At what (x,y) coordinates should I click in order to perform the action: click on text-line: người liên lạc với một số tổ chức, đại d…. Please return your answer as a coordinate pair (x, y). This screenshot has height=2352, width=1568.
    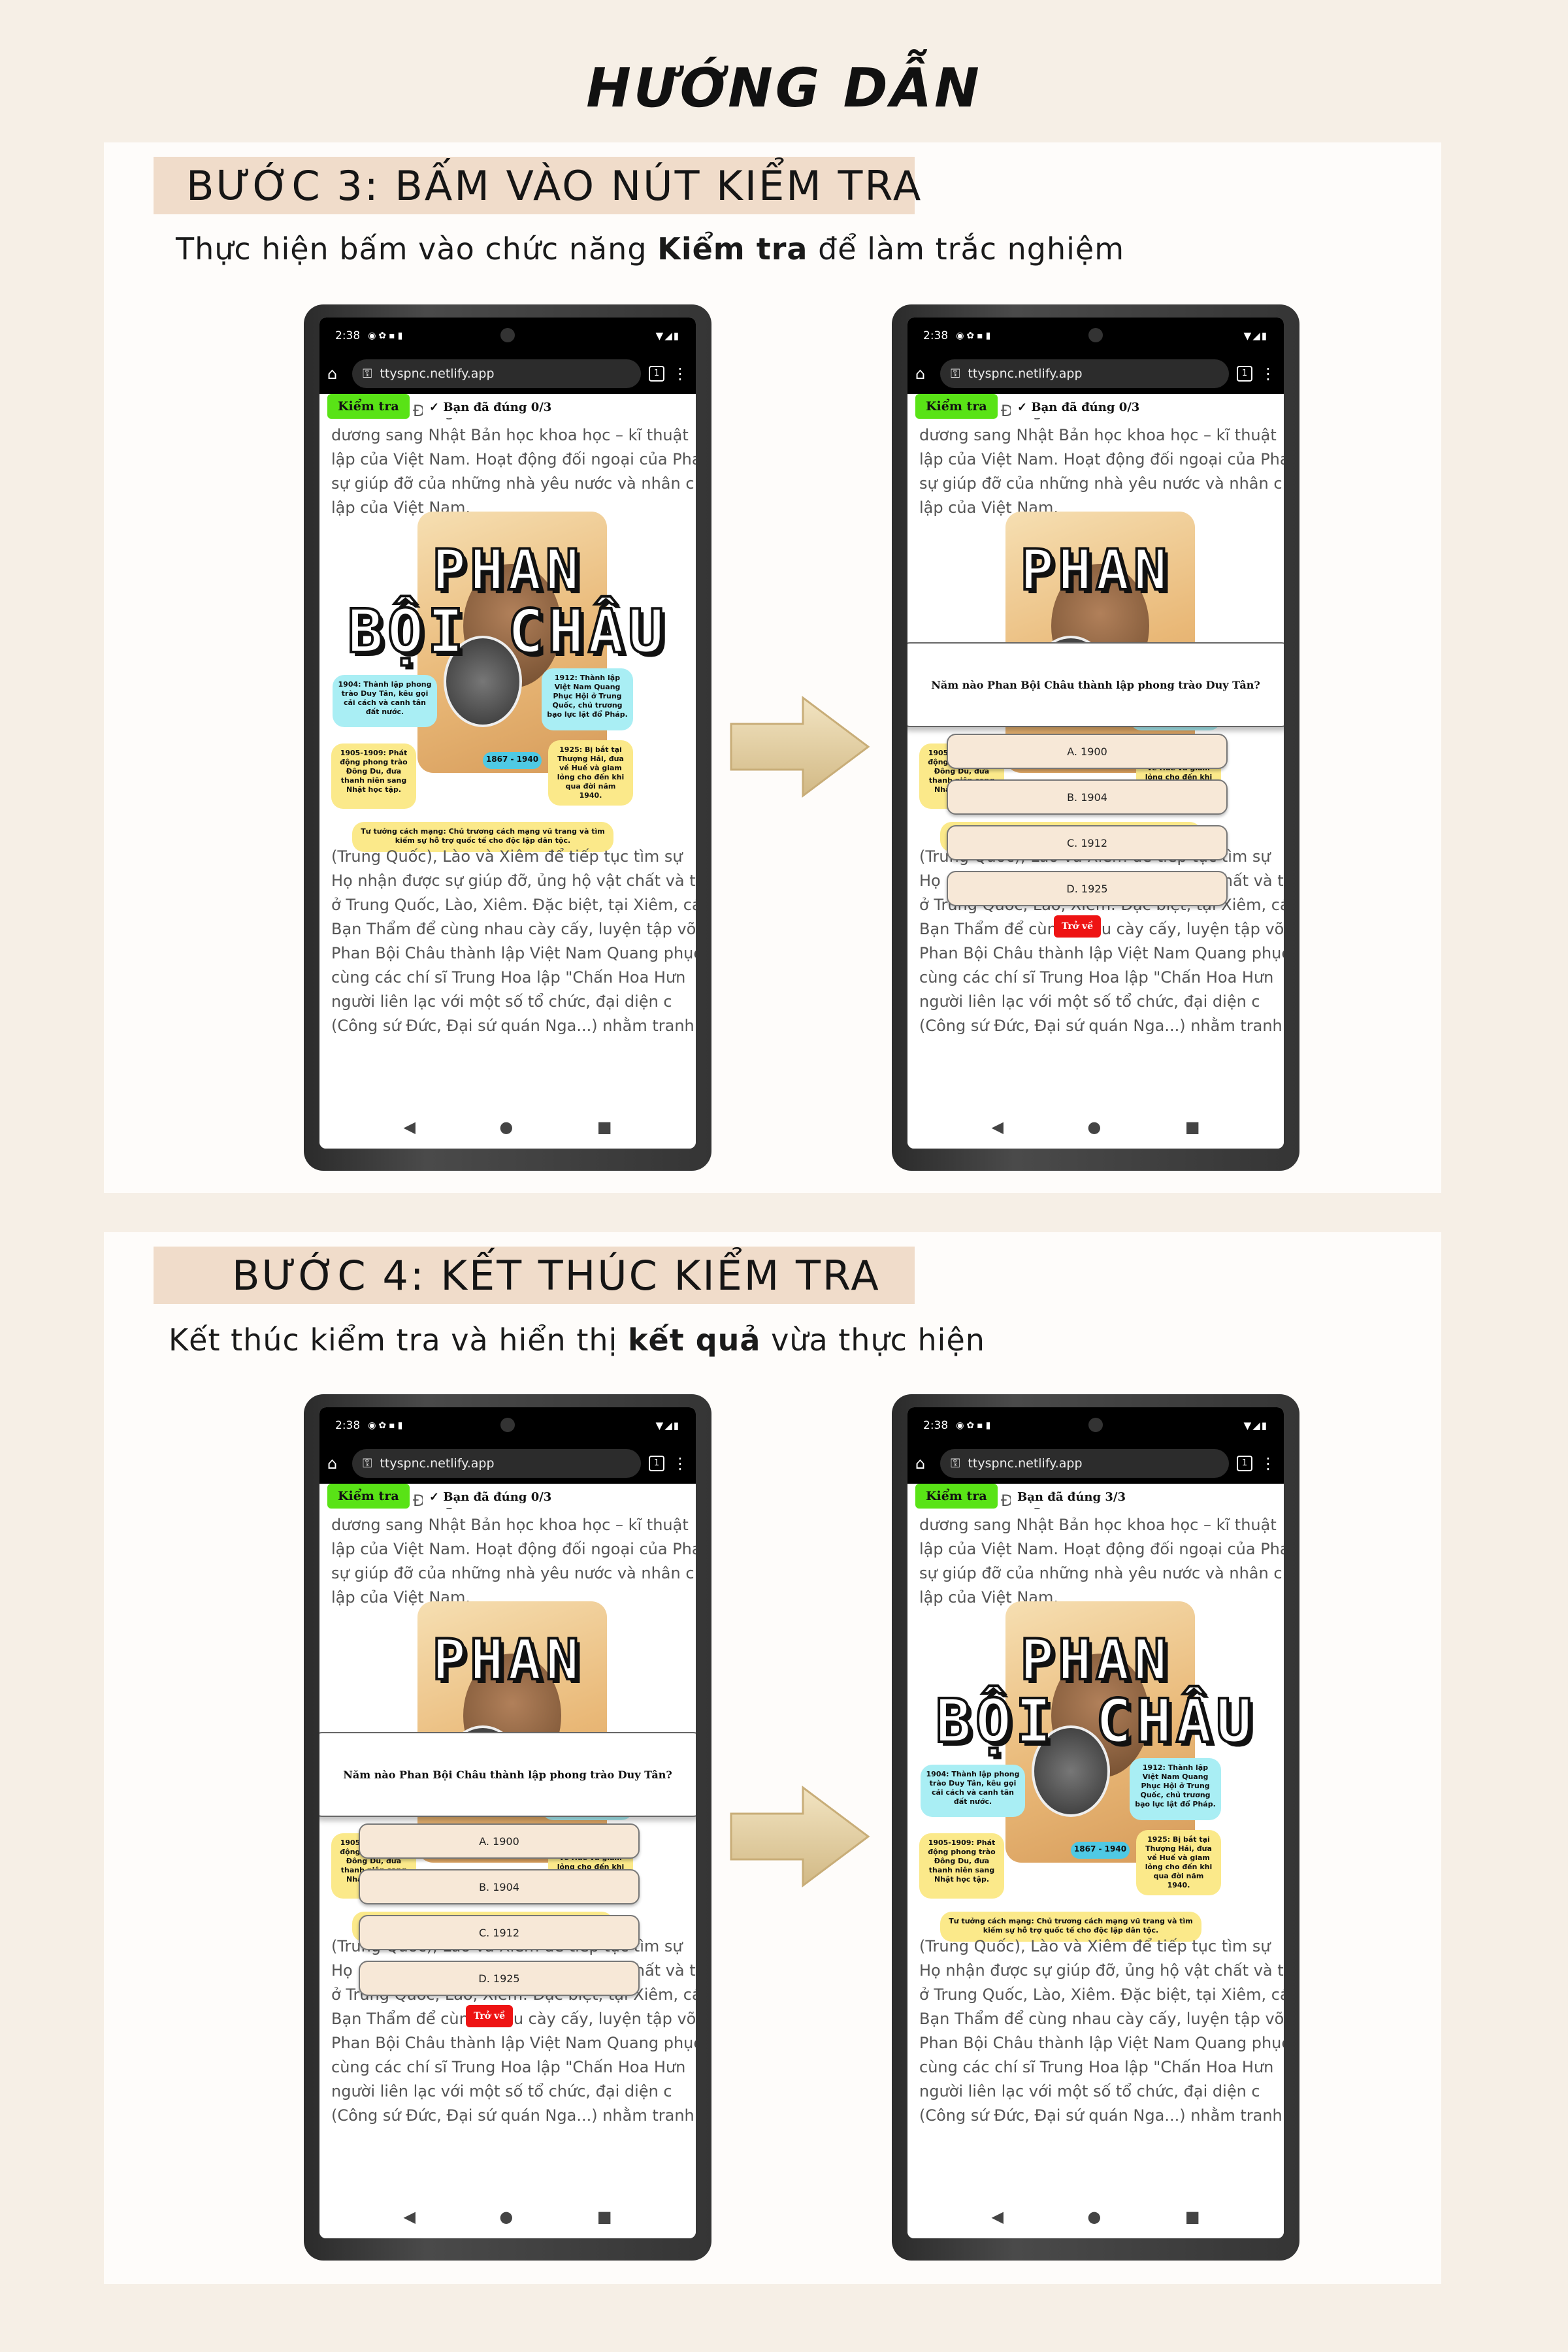
    Looking at the image, I should click on (501, 2091).